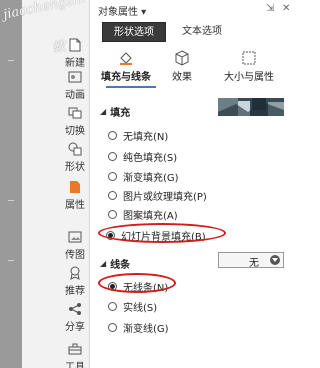 The image size is (320, 368). What do you see at coordinates (202, 32) in the screenshot?
I see `tab-text-options: 文本选项` at bounding box center [202, 32].